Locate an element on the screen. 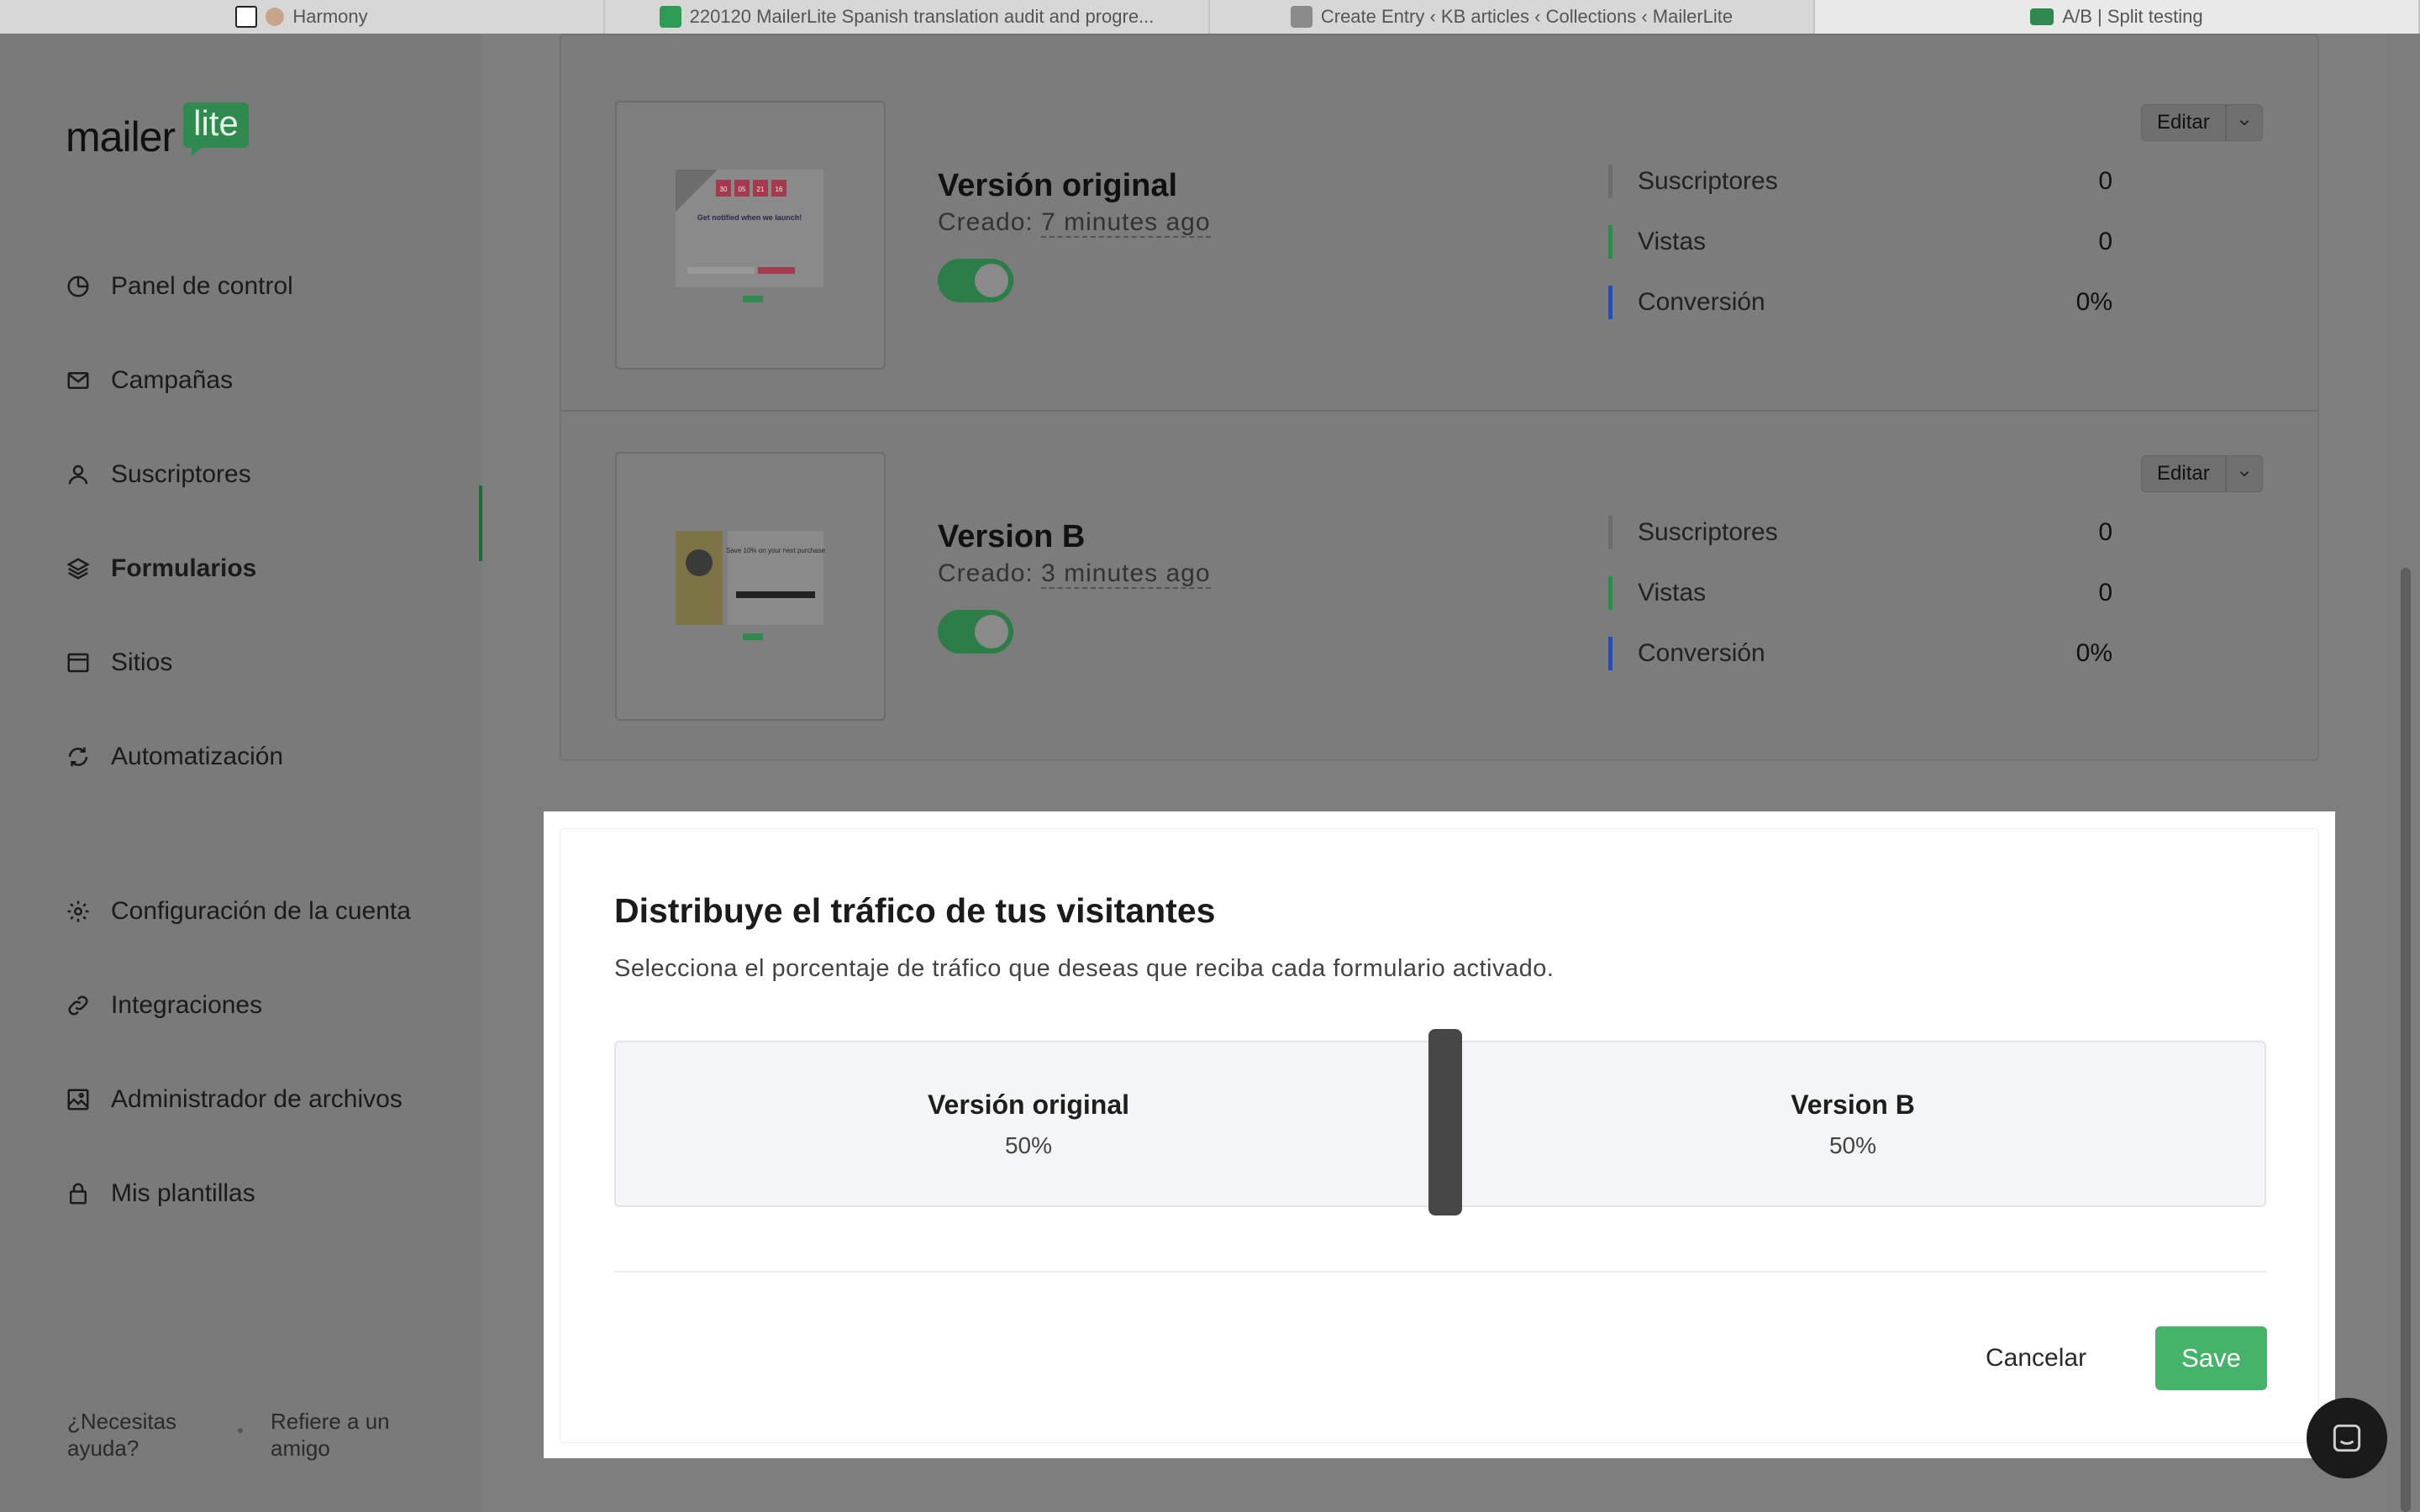 This screenshot has height=1512, width=2420. logo-word: mailer is located at coordinates (121, 136).